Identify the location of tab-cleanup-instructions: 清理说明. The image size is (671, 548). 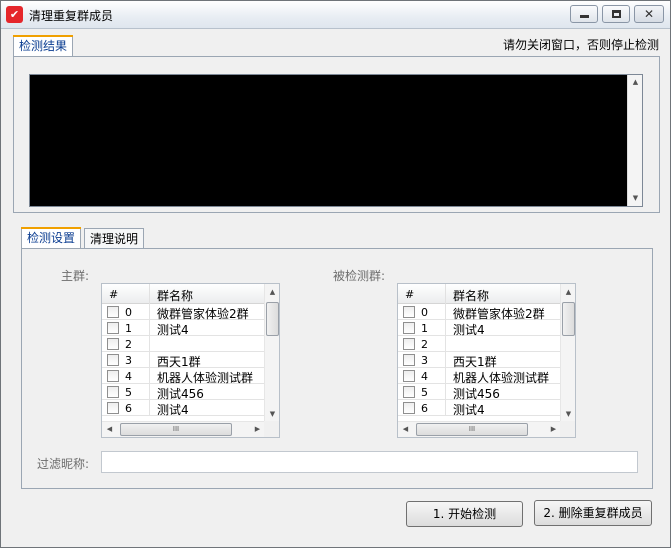
(114, 238).